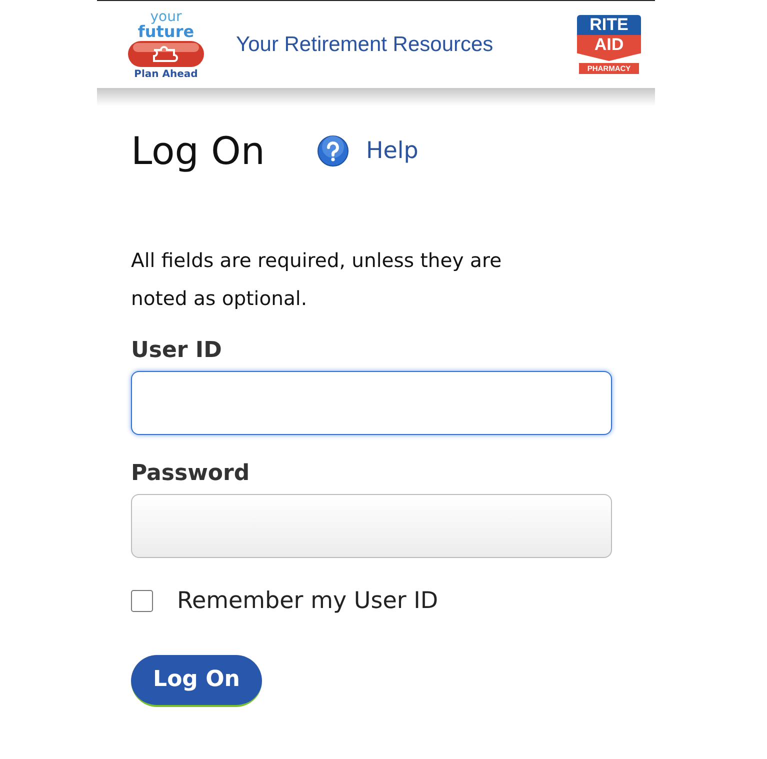  What do you see at coordinates (198, 151) in the screenshot?
I see `page-heading: Log On` at bounding box center [198, 151].